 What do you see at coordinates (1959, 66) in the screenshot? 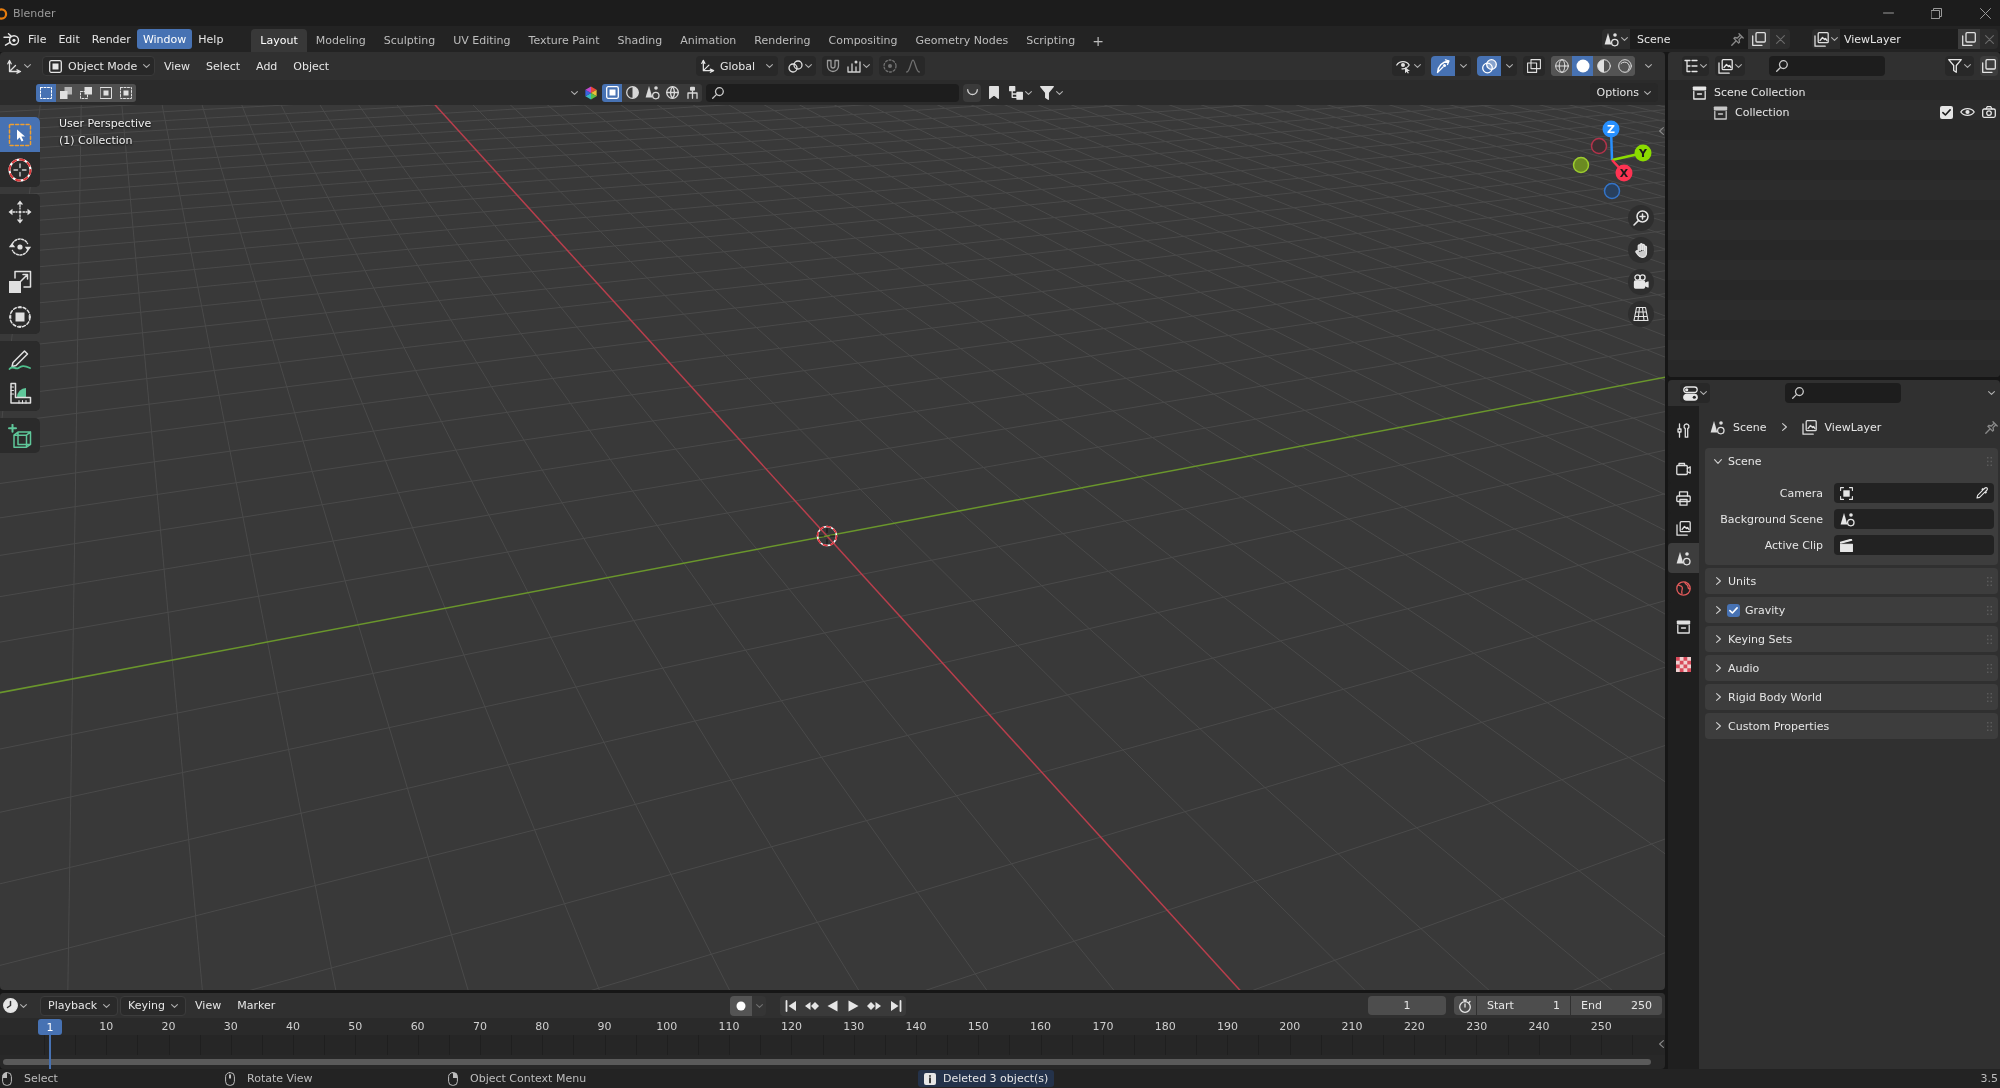
I see `filter-dropdown` at bounding box center [1959, 66].